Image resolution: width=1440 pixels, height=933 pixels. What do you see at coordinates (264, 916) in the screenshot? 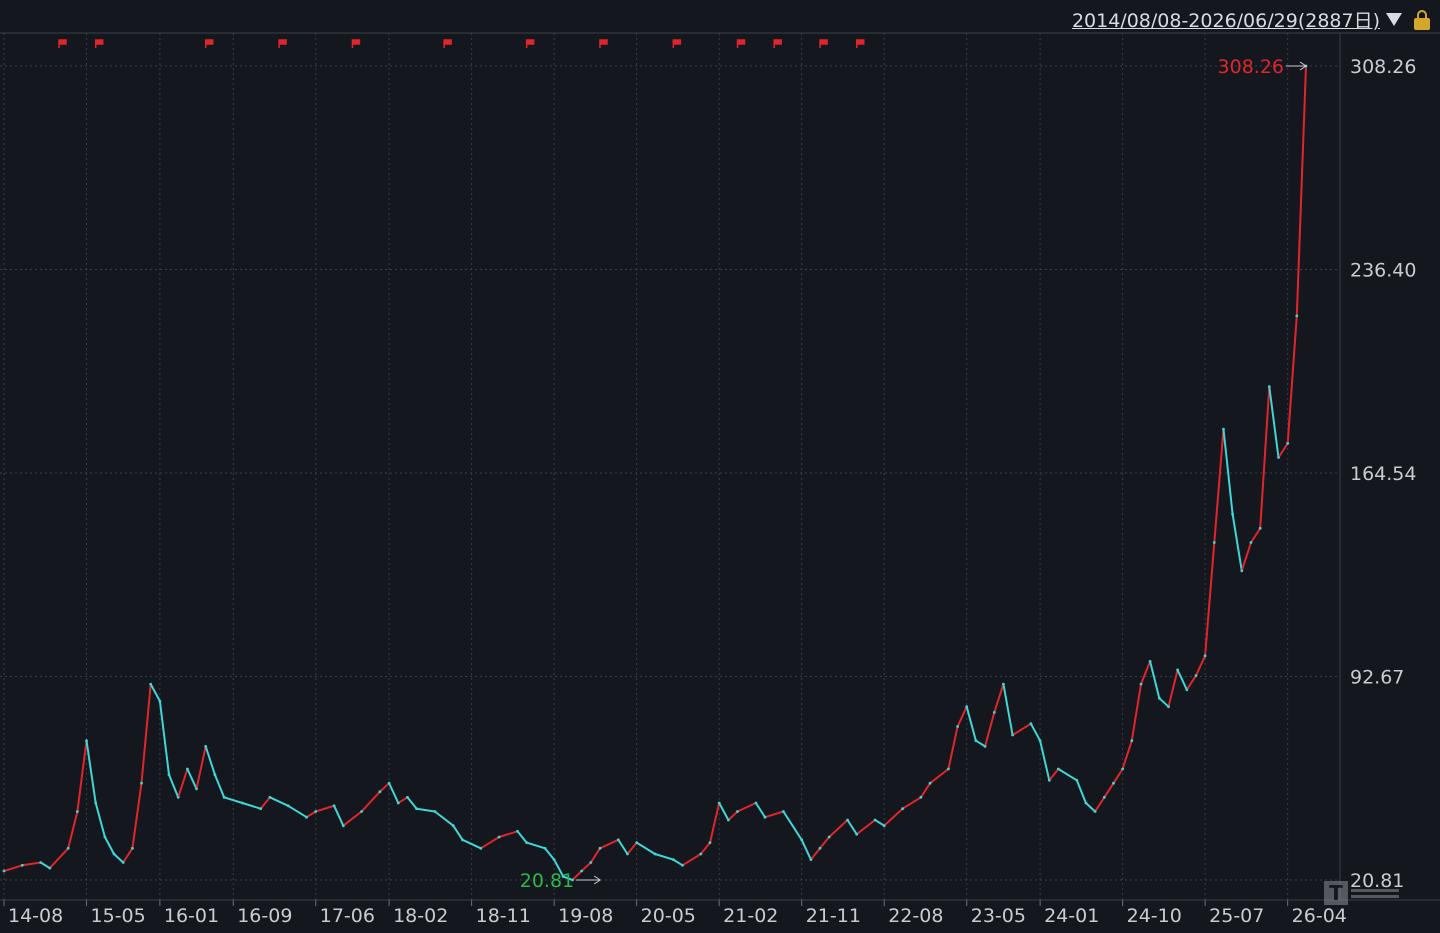
I see `x-tick-label: 16-09` at bounding box center [264, 916].